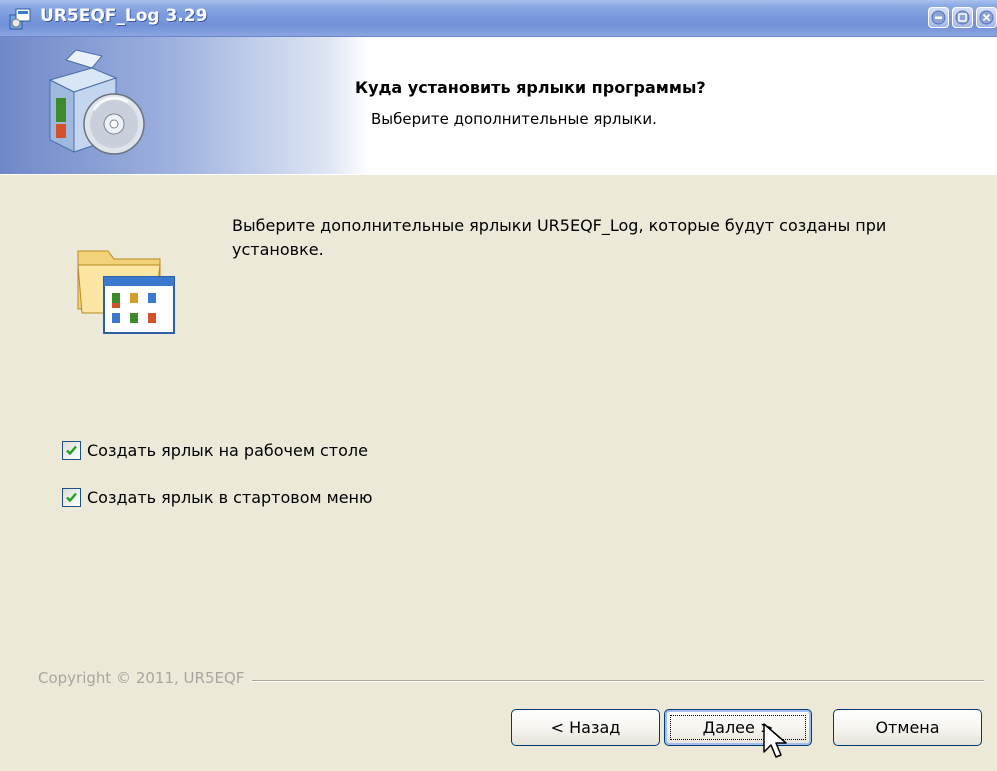 This screenshot has height=771, width=997. Describe the element at coordinates (498, 18) in the screenshot. I see `title-bar: UR5EQF_Log 3.29` at that location.